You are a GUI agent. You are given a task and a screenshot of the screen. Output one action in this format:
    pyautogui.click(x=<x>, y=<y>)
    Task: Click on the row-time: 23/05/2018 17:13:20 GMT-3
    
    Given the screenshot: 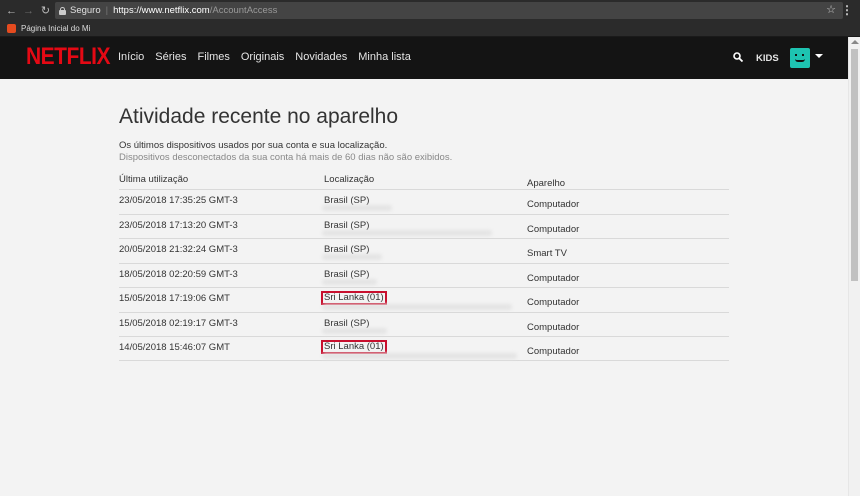 What is the action you would take?
    pyautogui.click(x=178, y=225)
    